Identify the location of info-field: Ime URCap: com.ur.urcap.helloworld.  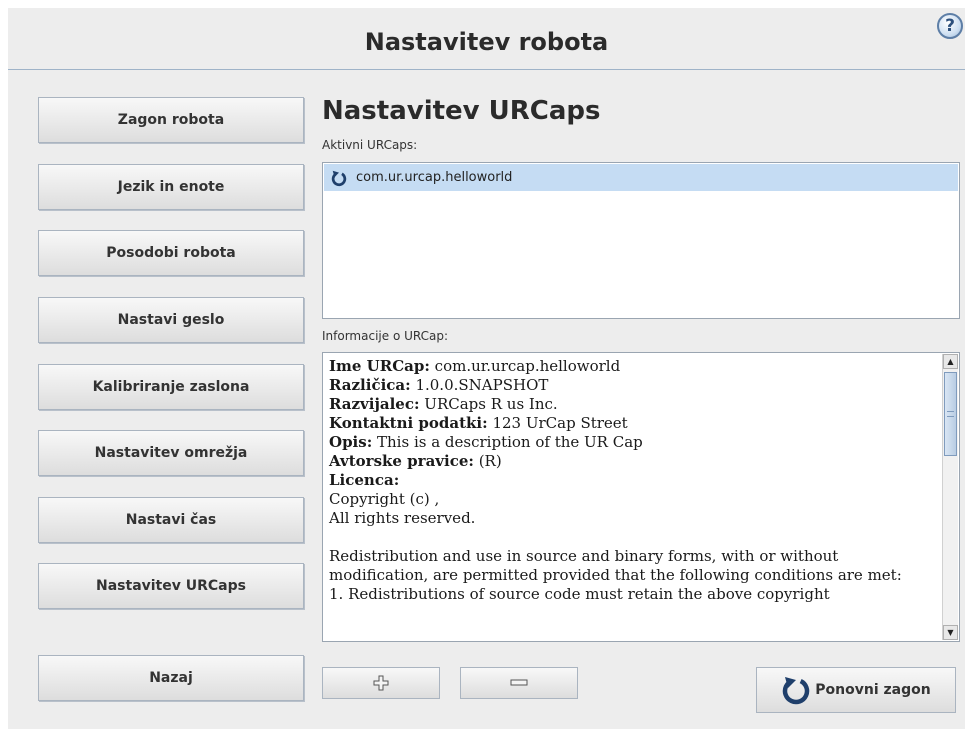
(475, 366).